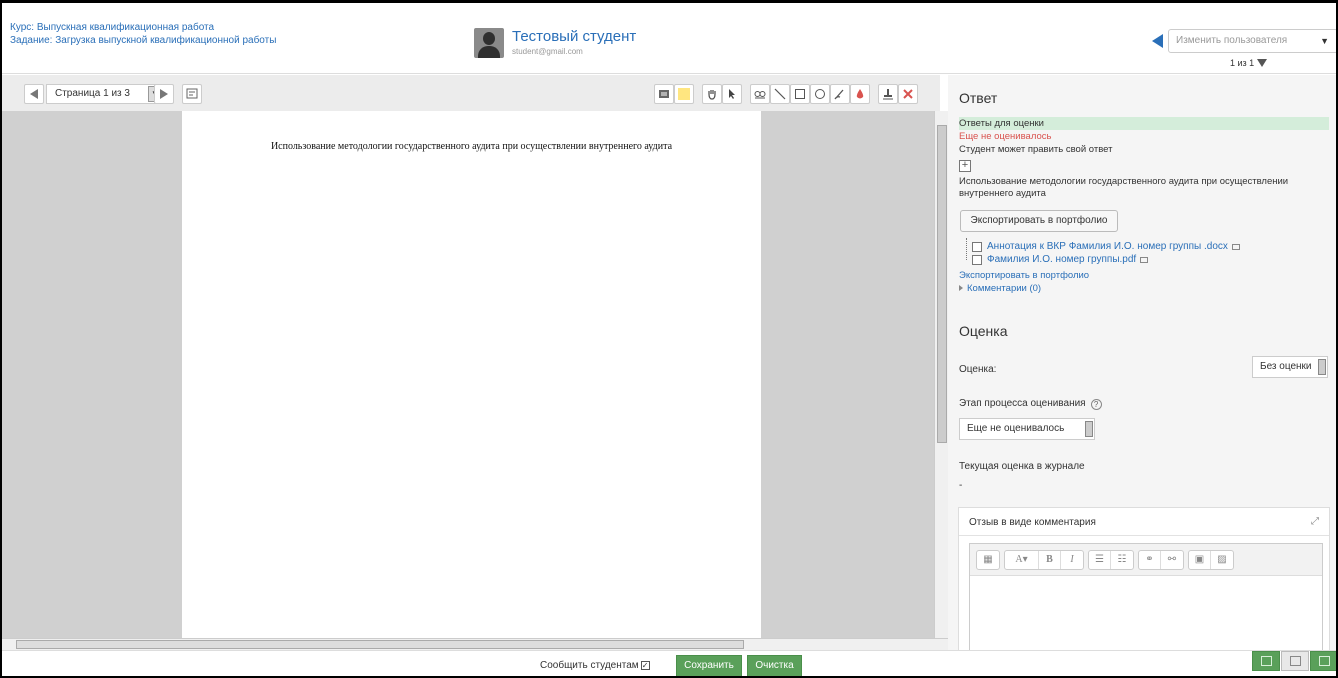 The height and width of the screenshot is (678, 1338). I want to click on grade-section-title: Оценка, so click(983, 331).